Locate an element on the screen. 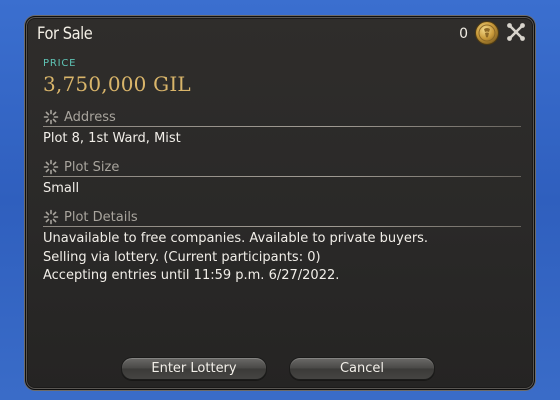 This screenshot has width=560, height=400. plot-size-value: Small is located at coordinates (61, 188).